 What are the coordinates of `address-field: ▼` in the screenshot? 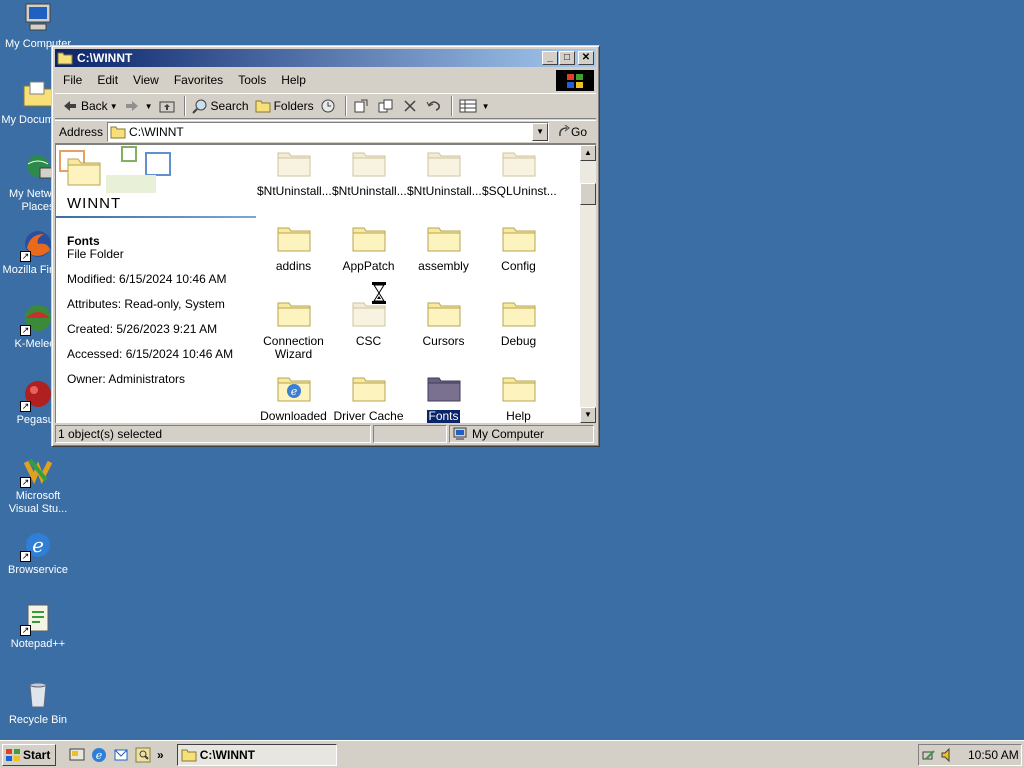 It's located at (328, 132).